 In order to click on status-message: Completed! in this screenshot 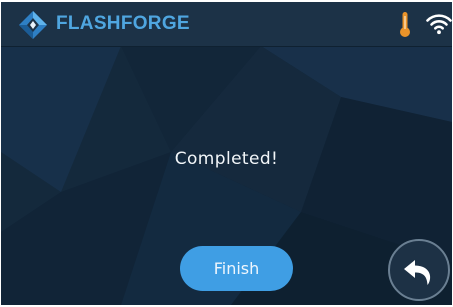, I will do `click(226, 159)`.